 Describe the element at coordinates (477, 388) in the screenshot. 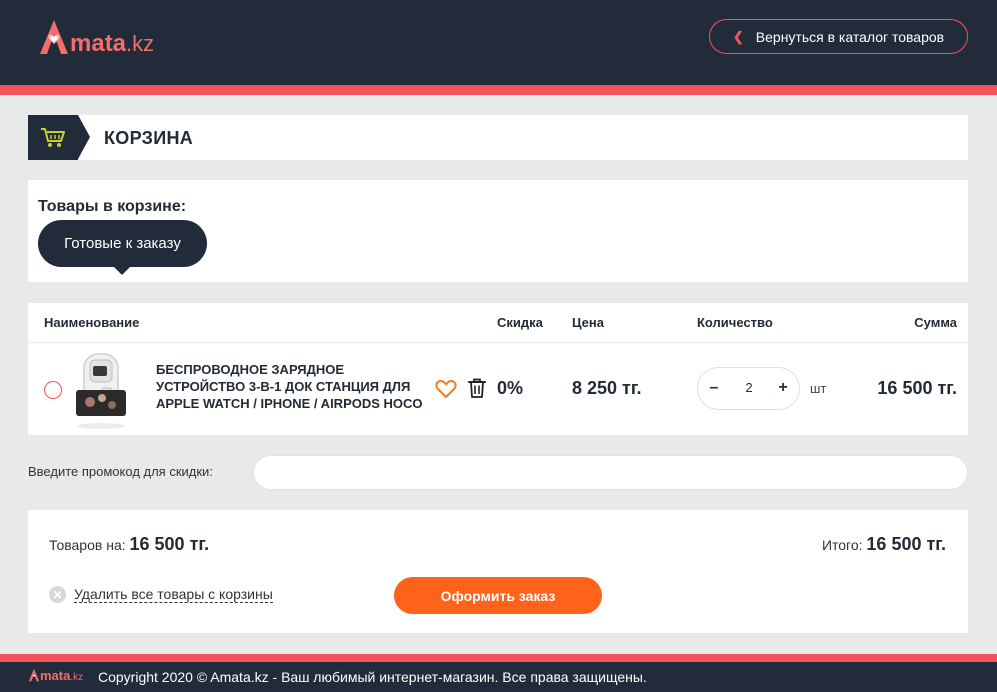

I see `trash-icon` at that location.